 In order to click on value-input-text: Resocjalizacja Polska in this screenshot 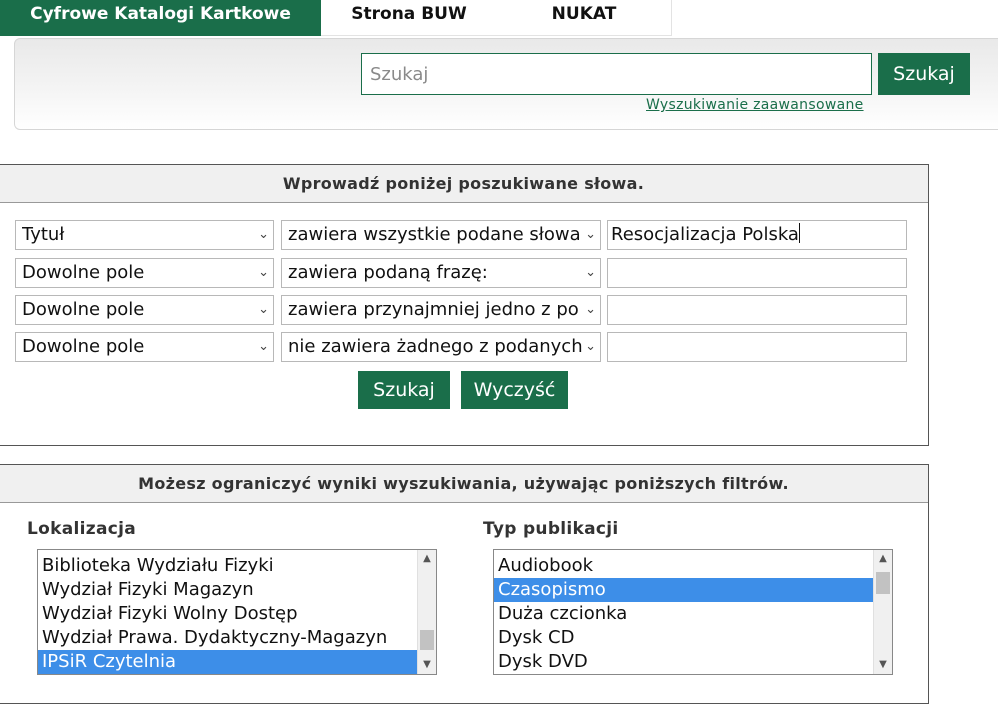, I will do `click(705, 234)`.